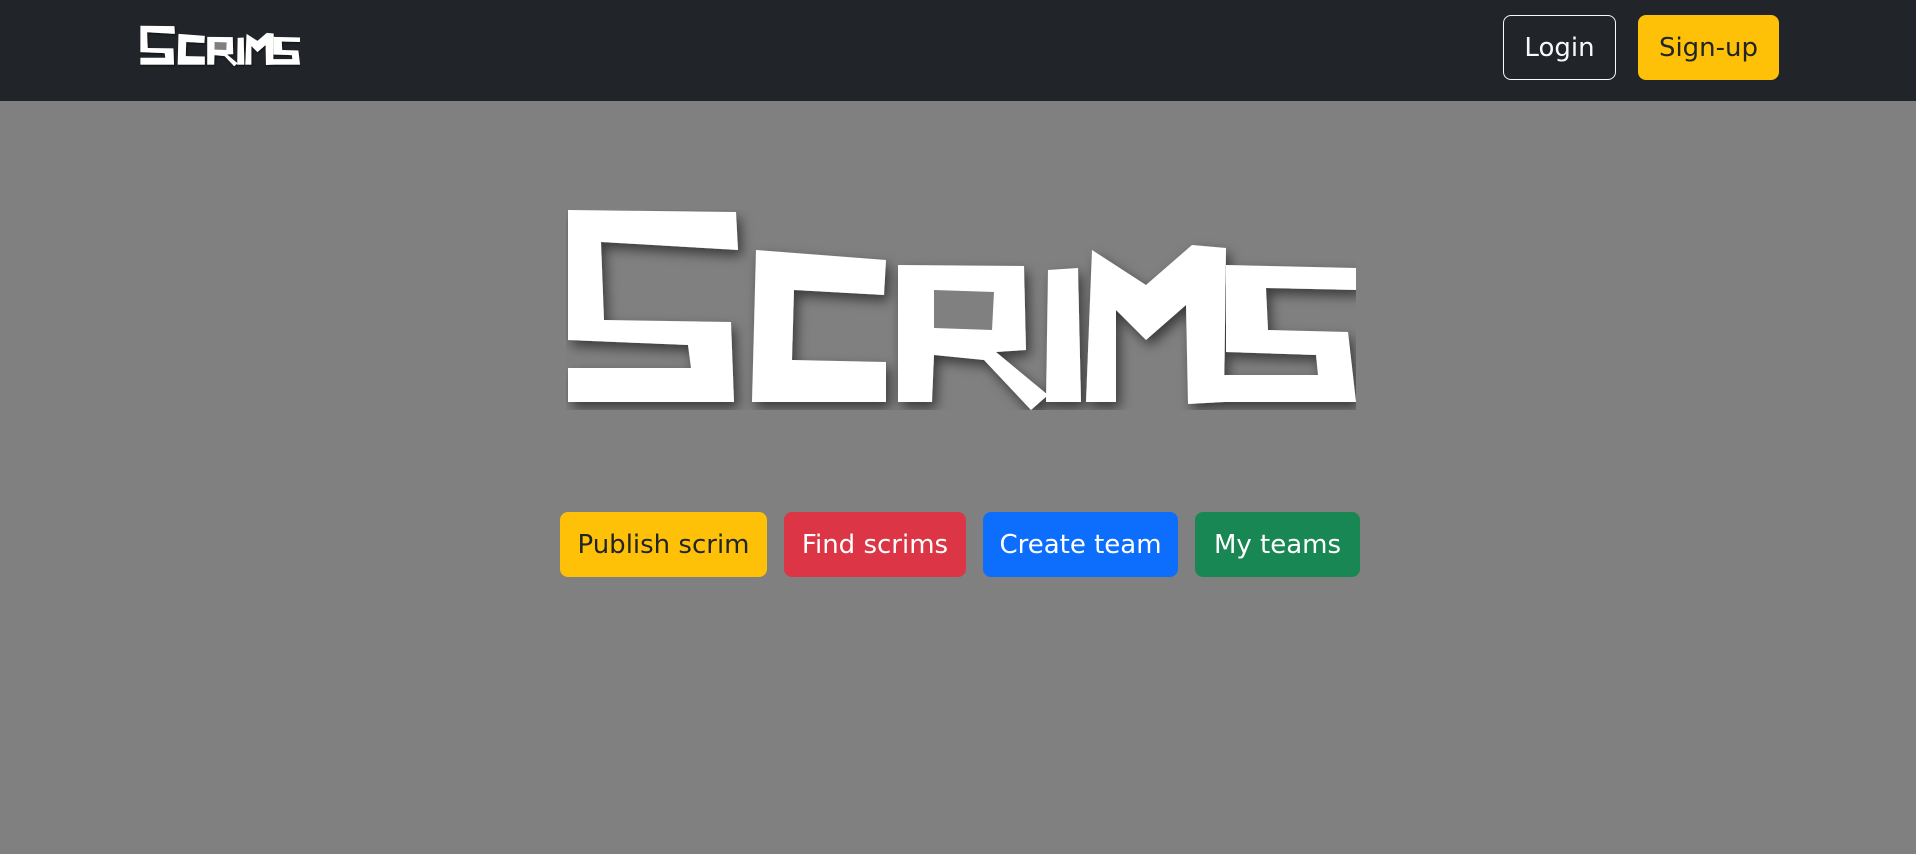 The width and height of the screenshot is (1916, 854). What do you see at coordinates (1559, 47) in the screenshot?
I see `login-button: Login` at bounding box center [1559, 47].